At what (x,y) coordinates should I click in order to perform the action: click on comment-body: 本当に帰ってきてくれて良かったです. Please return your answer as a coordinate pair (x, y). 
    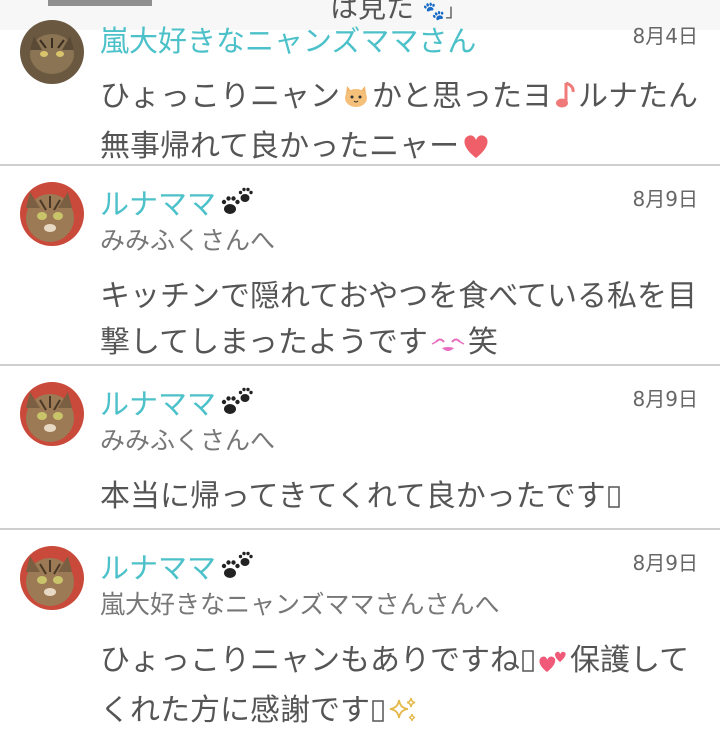
    Looking at the image, I should click on (400, 499).